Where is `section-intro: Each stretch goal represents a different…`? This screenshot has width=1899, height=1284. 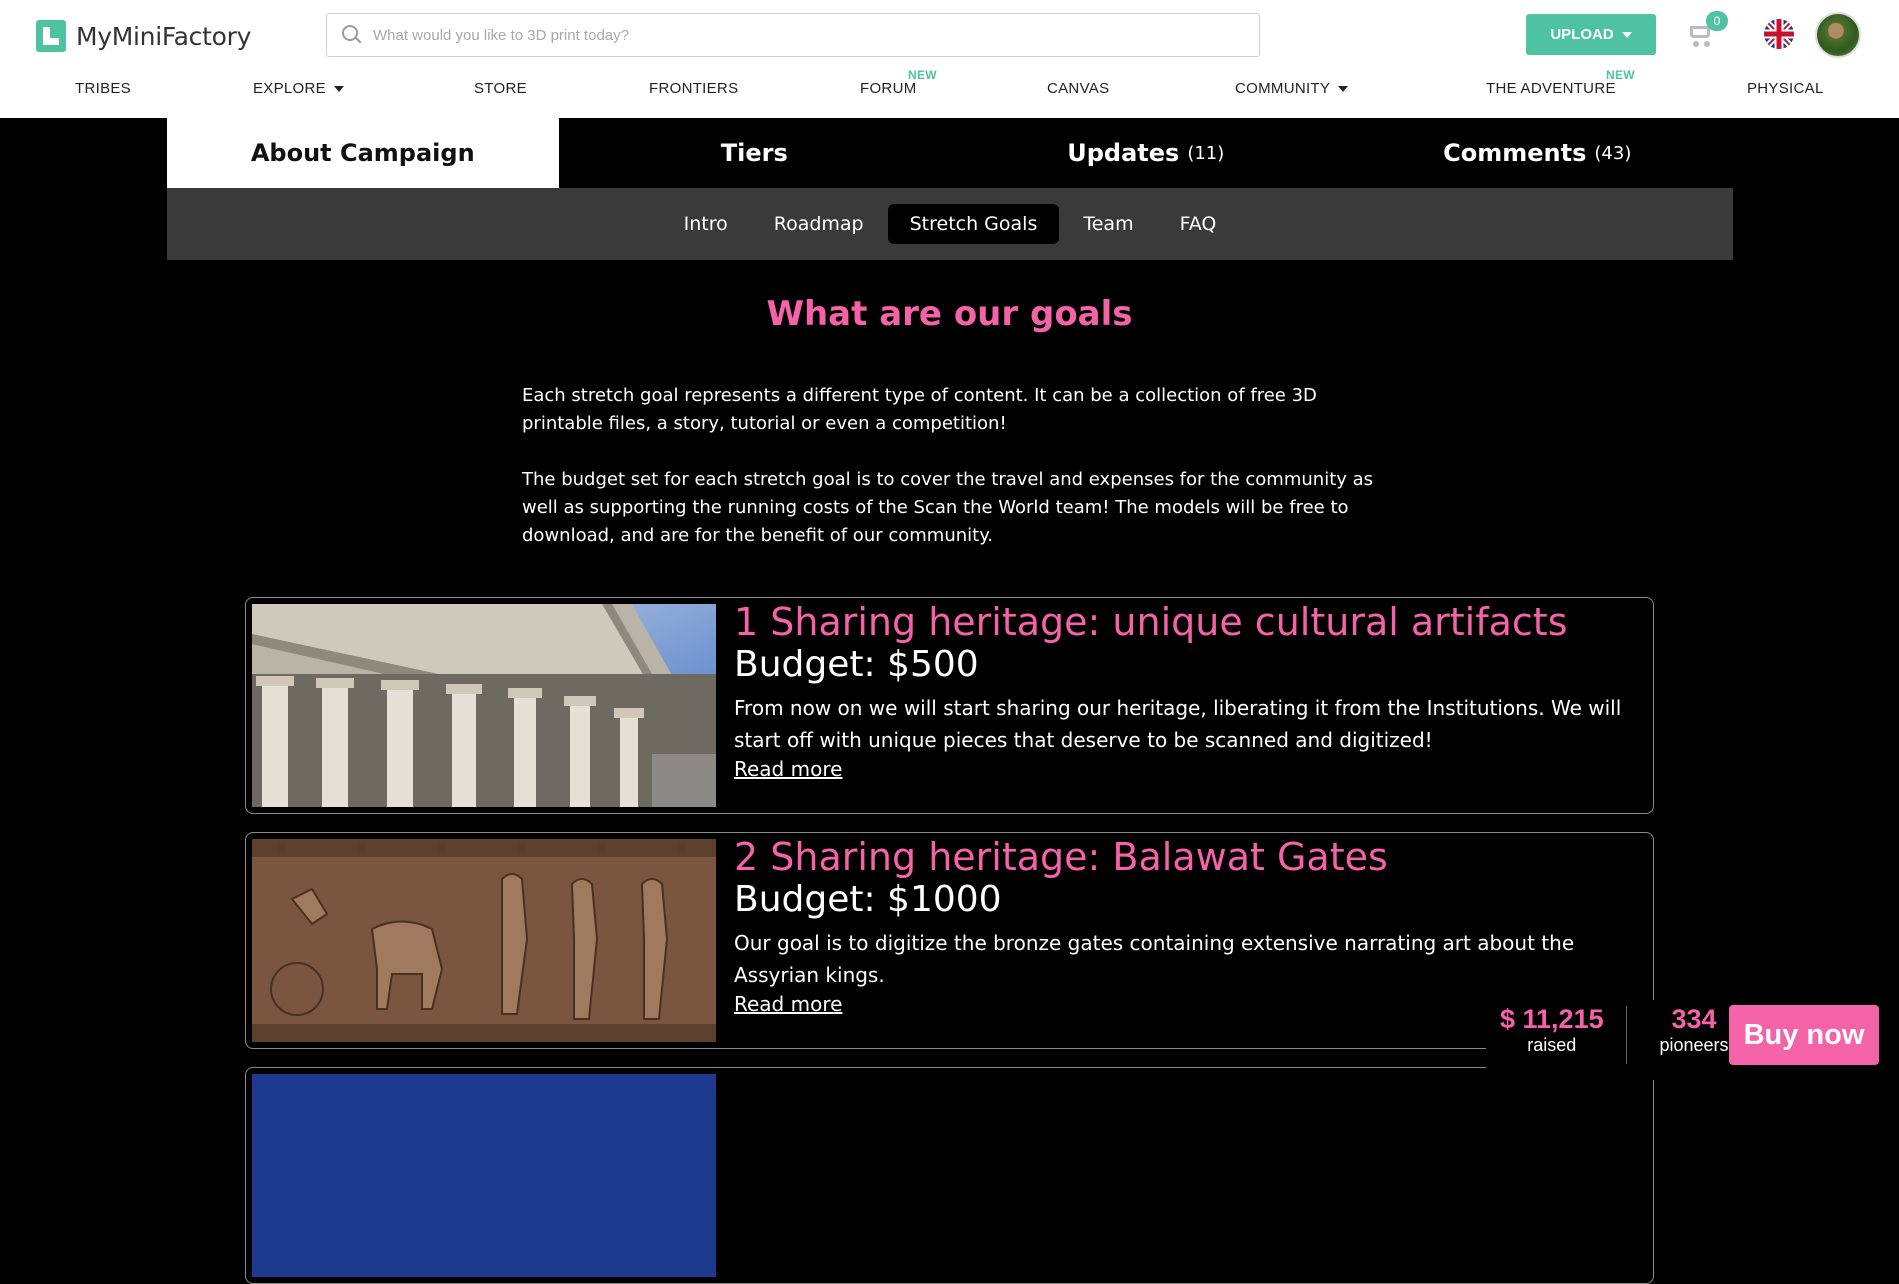 section-intro: Each stretch goal represents a different… is located at coordinates (952, 480).